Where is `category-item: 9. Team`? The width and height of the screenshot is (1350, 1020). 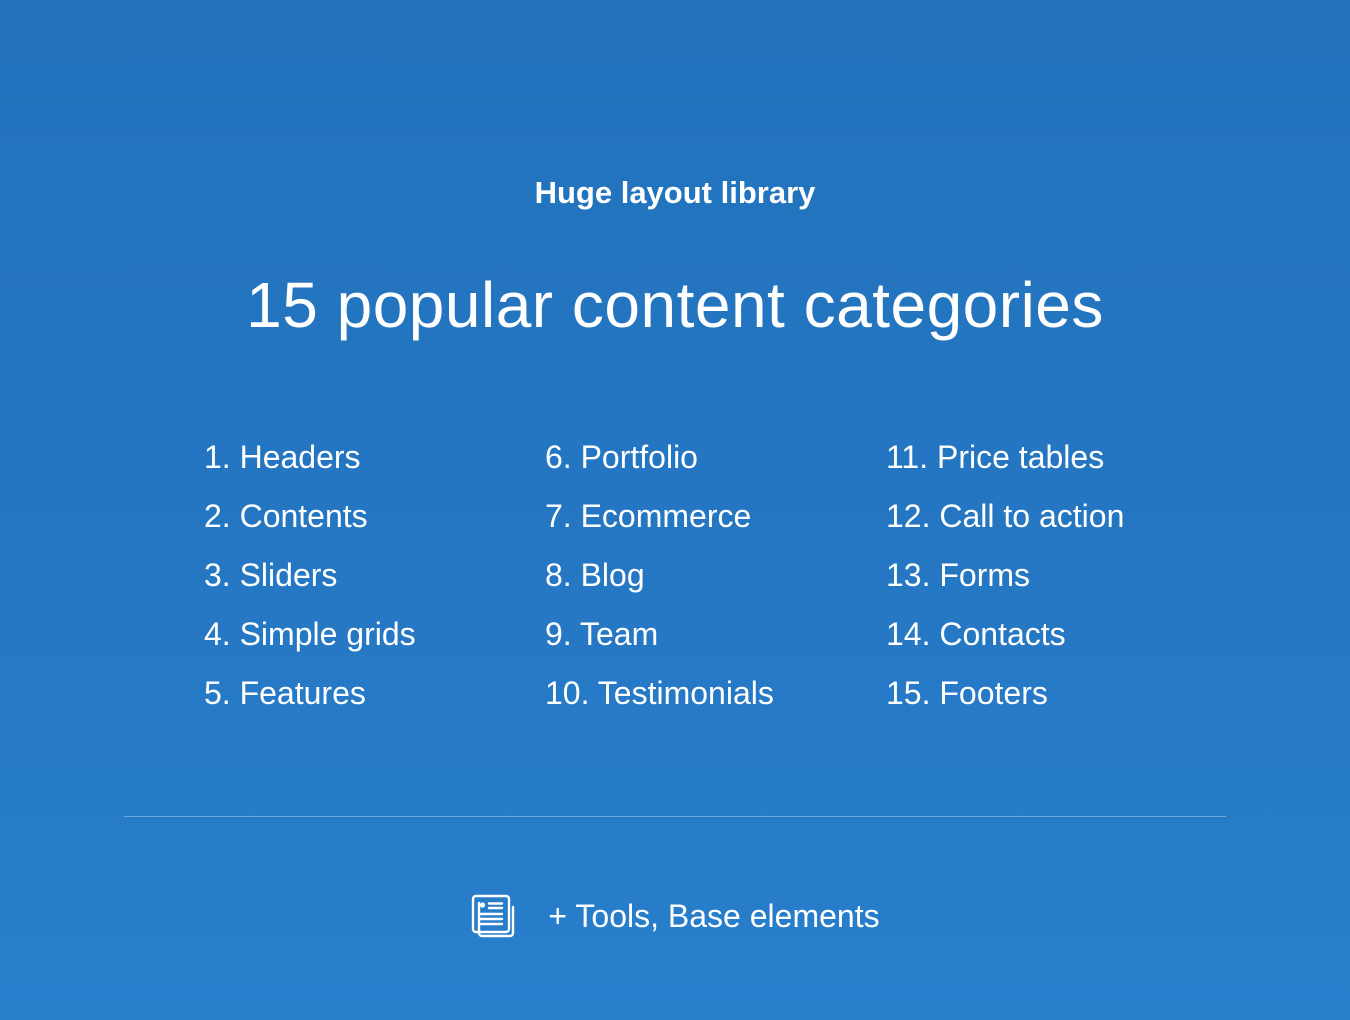
category-item: 9. Team is located at coordinates (602, 634).